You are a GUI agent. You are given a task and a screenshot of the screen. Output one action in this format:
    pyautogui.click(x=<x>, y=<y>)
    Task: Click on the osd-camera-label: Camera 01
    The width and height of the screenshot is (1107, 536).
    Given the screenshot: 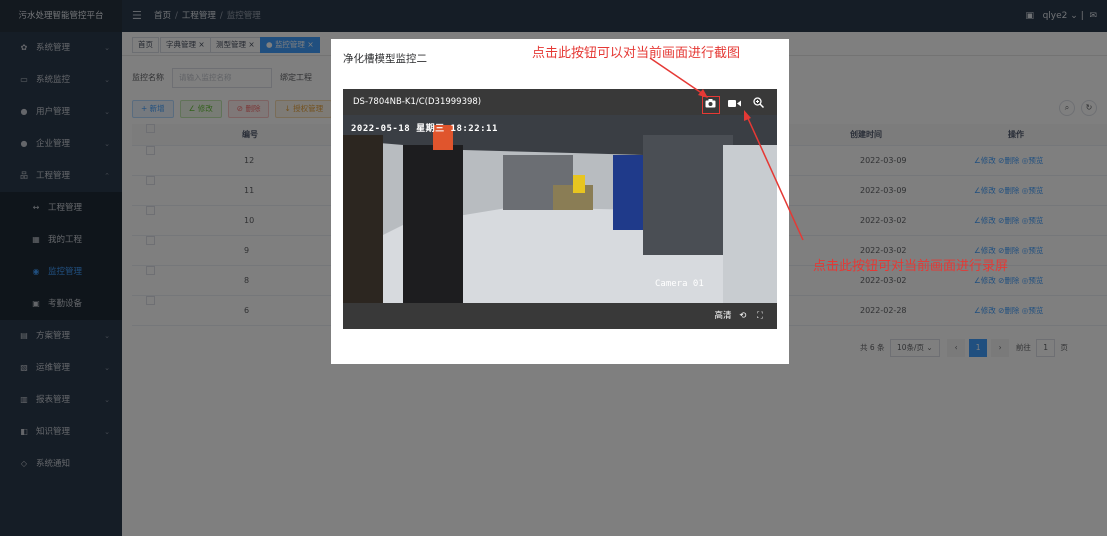 What is the action you would take?
    pyautogui.click(x=679, y=284)
    